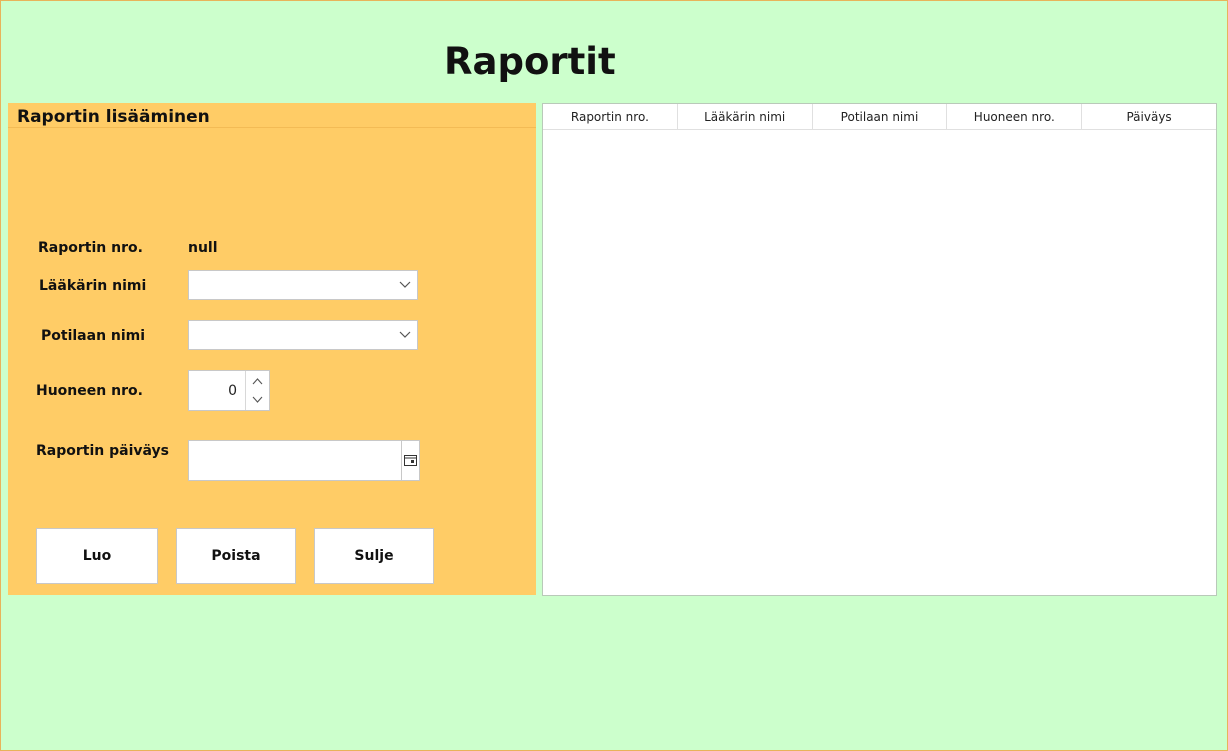 This screenshot has height=751, width=1228. Describe the element at coordinates (303, 335) in the screenshot. I see `patient-select` at that location.